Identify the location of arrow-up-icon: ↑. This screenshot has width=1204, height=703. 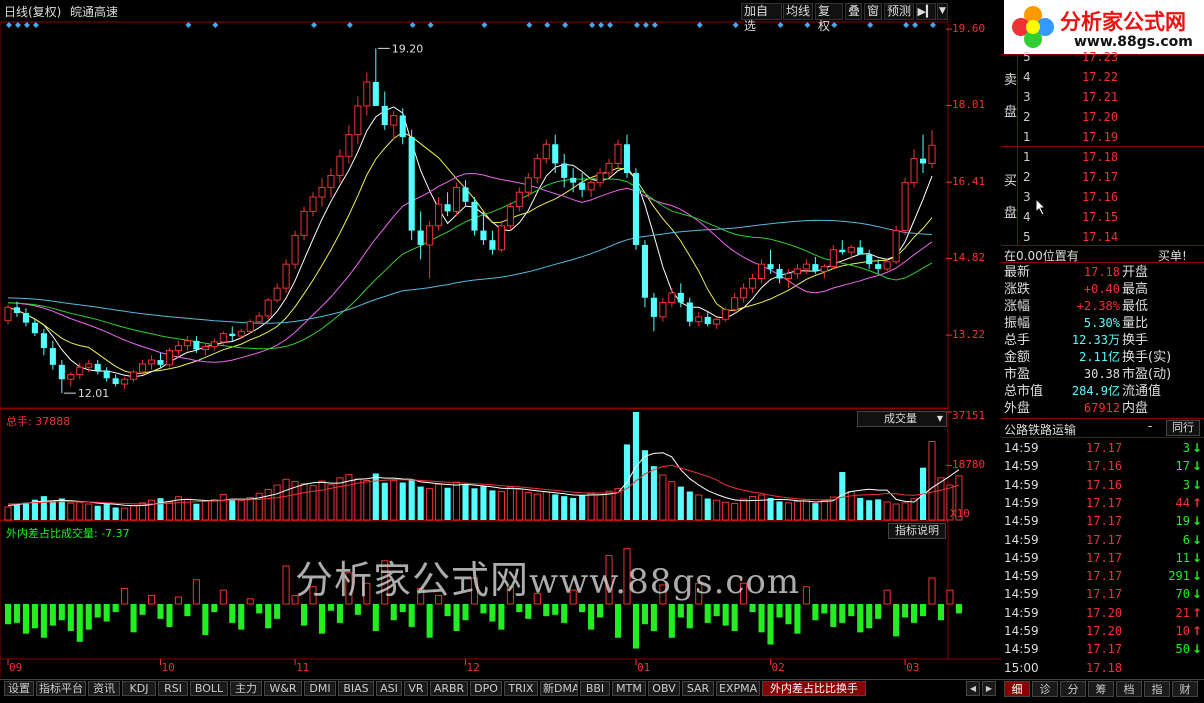
(1196, 502).